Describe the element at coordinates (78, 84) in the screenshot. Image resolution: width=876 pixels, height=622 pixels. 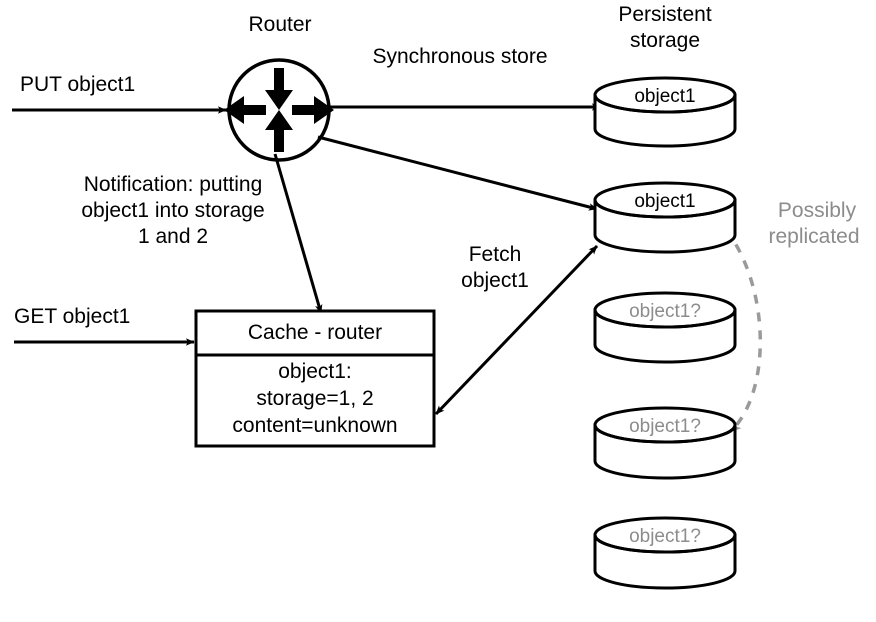
I see `put-request-label: PUT object1` at that location.